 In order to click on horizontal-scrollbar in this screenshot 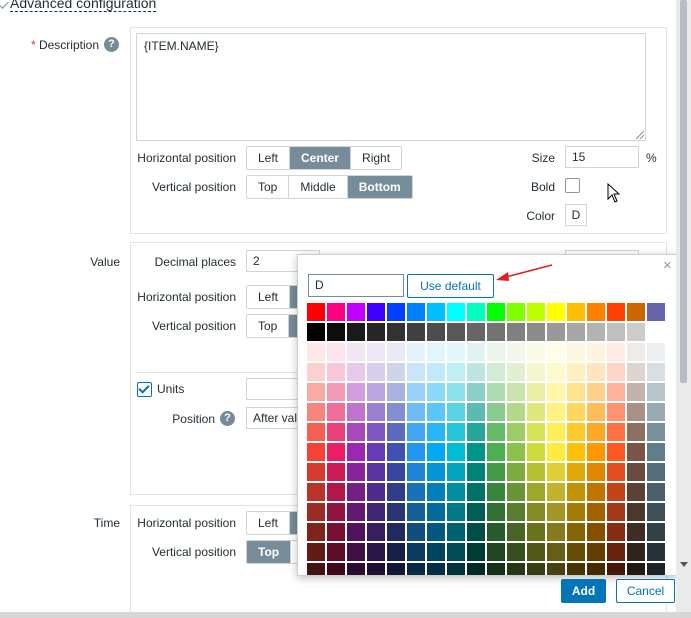, I will do `click(345, 615)`.